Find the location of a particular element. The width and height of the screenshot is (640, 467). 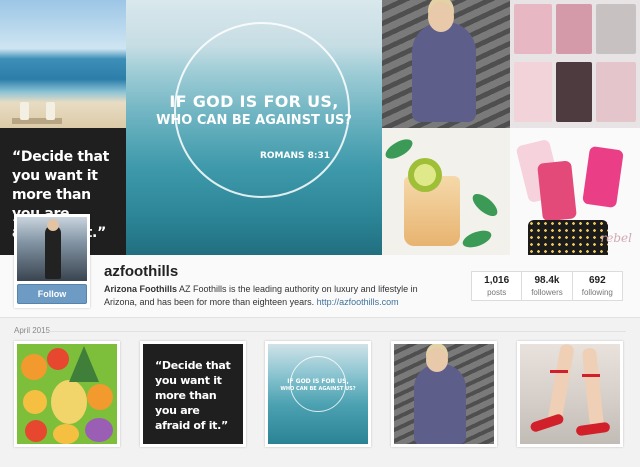

verse-reference: ROMANS 8:31 is located at coordinates (294, 156).